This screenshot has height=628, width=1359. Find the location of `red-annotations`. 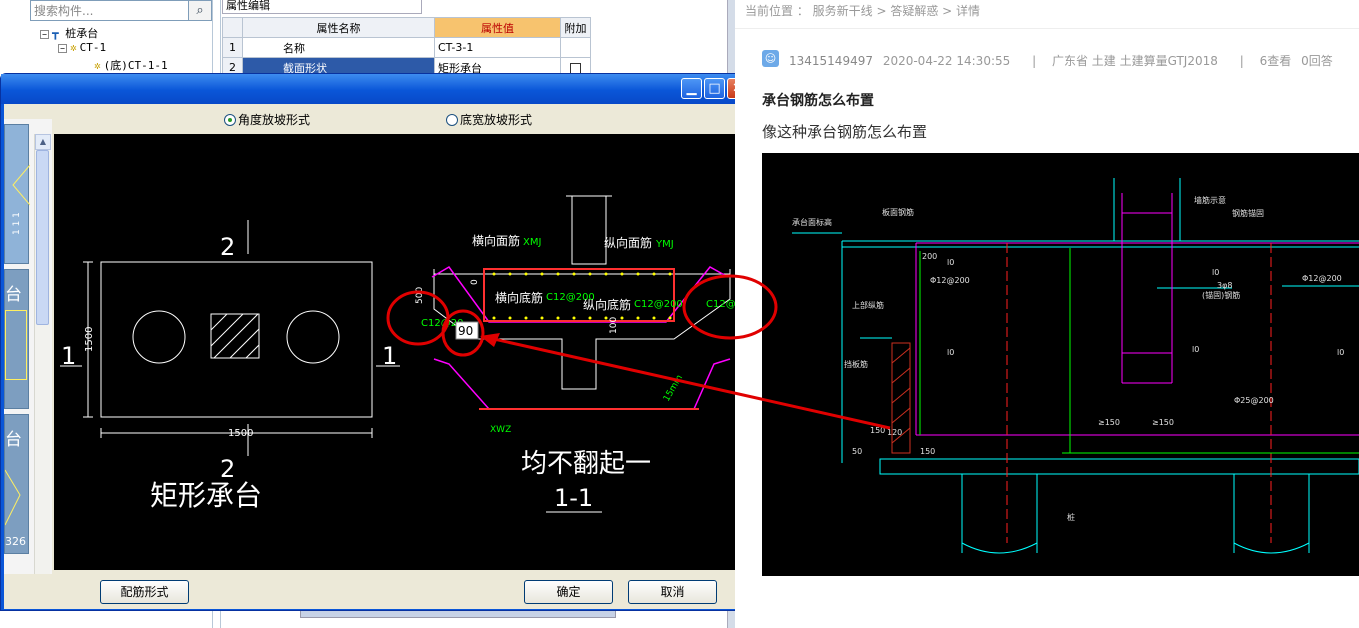

red-annotations is located at coordinates (638, 352).